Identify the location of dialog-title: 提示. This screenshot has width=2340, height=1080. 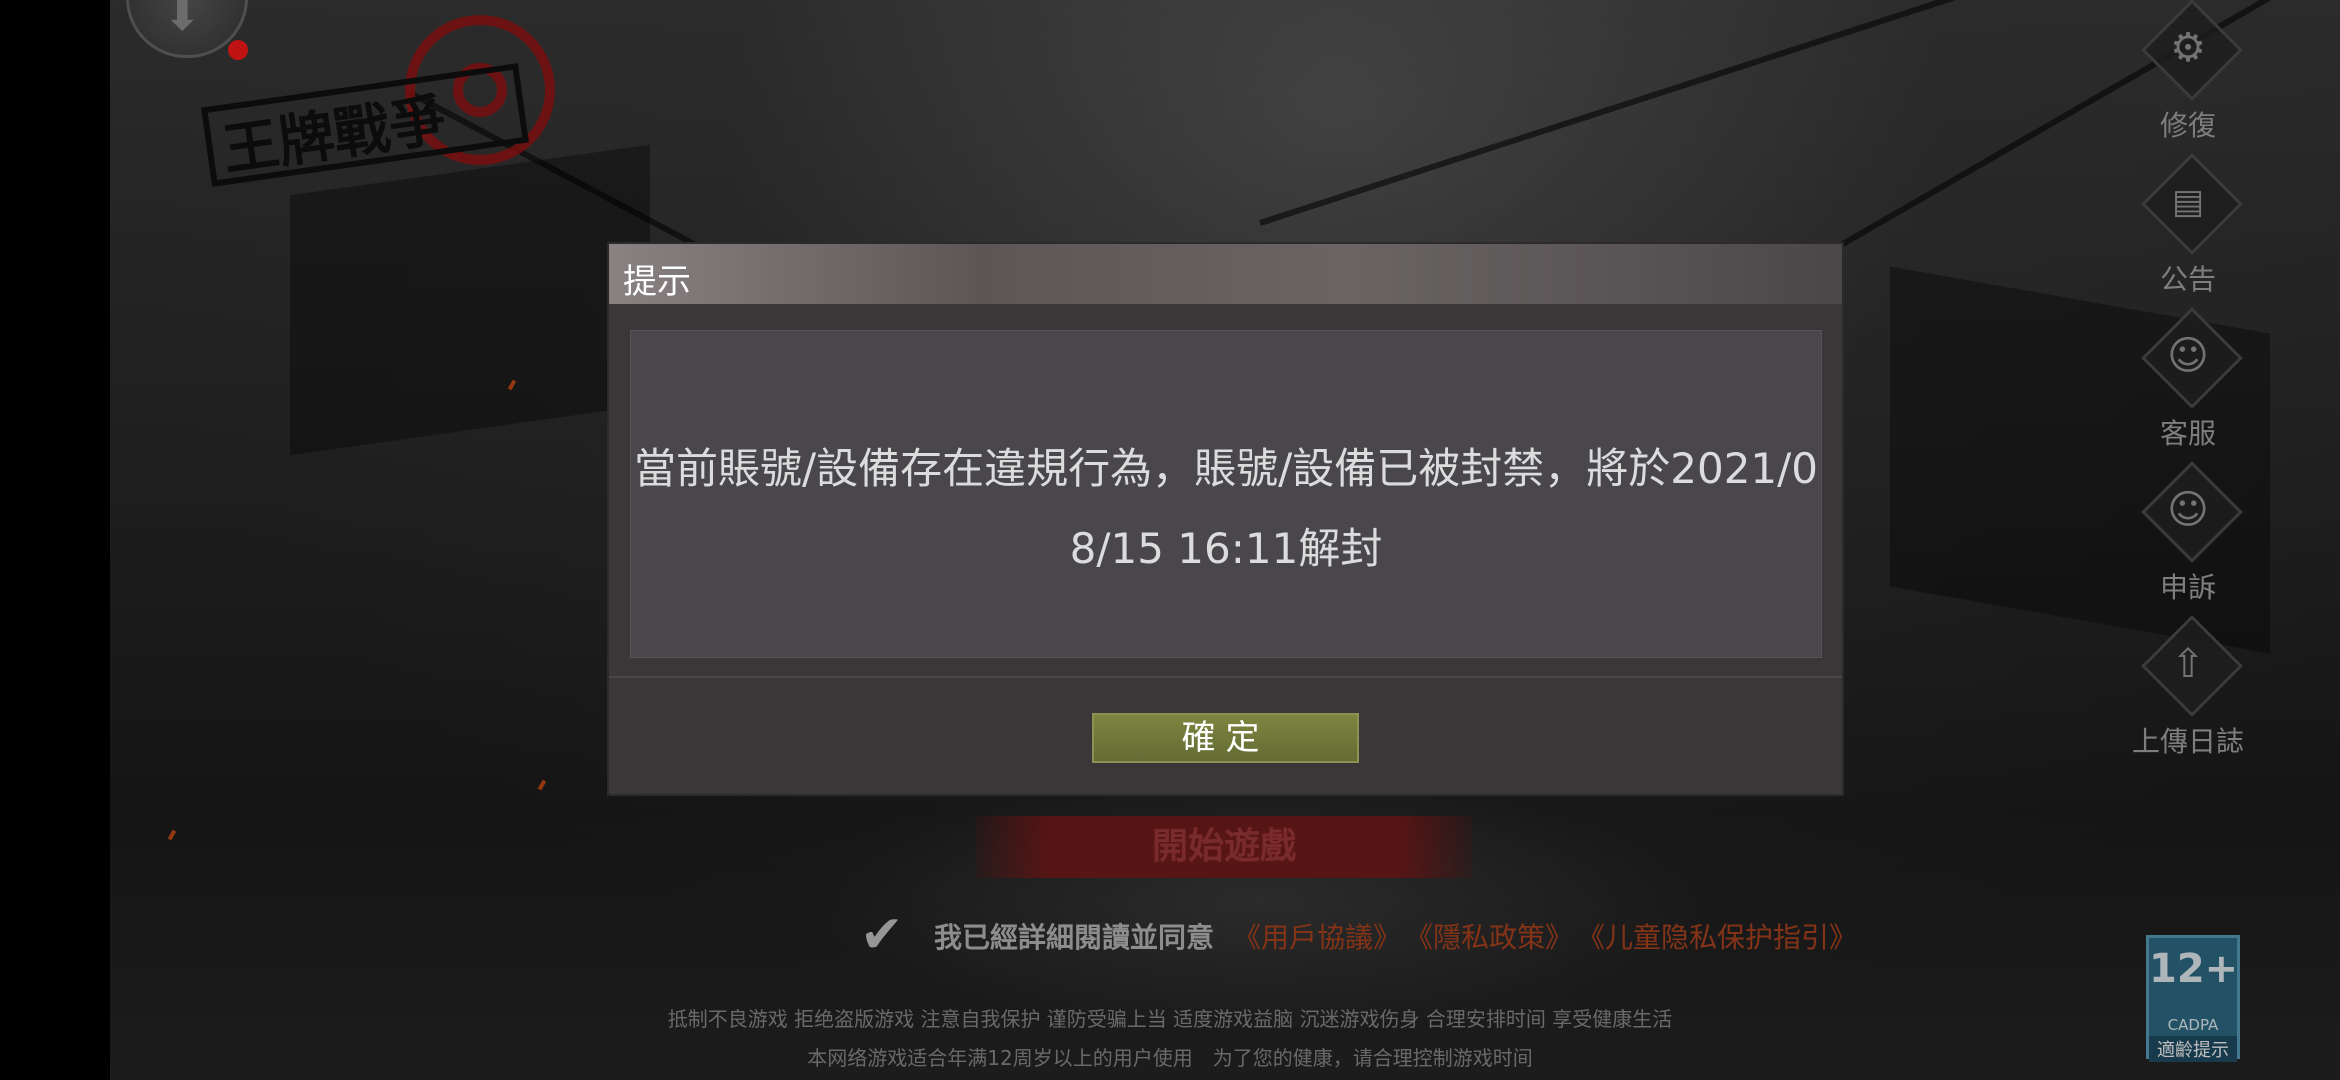
(657, 282).